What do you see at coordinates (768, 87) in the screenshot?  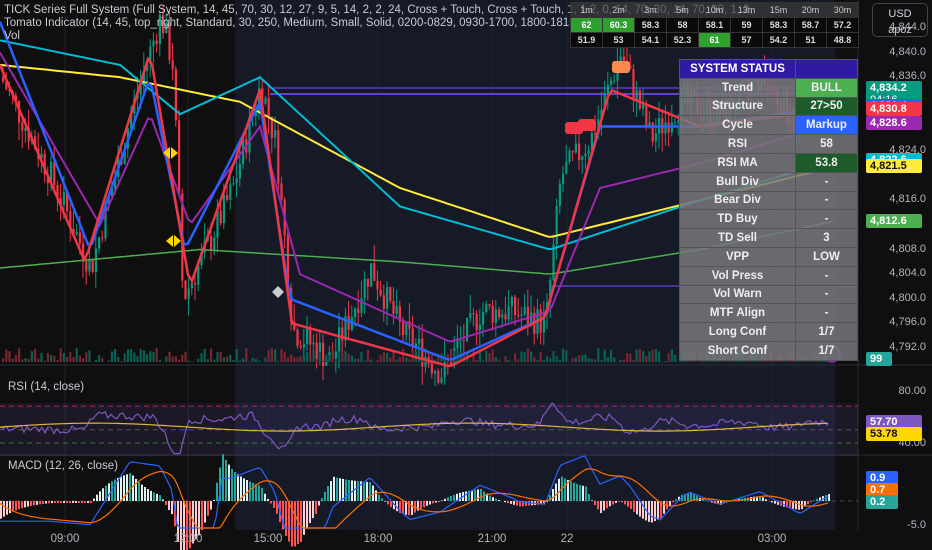 I see `status-row: Trend BULL` at bounding box center [768, 87].